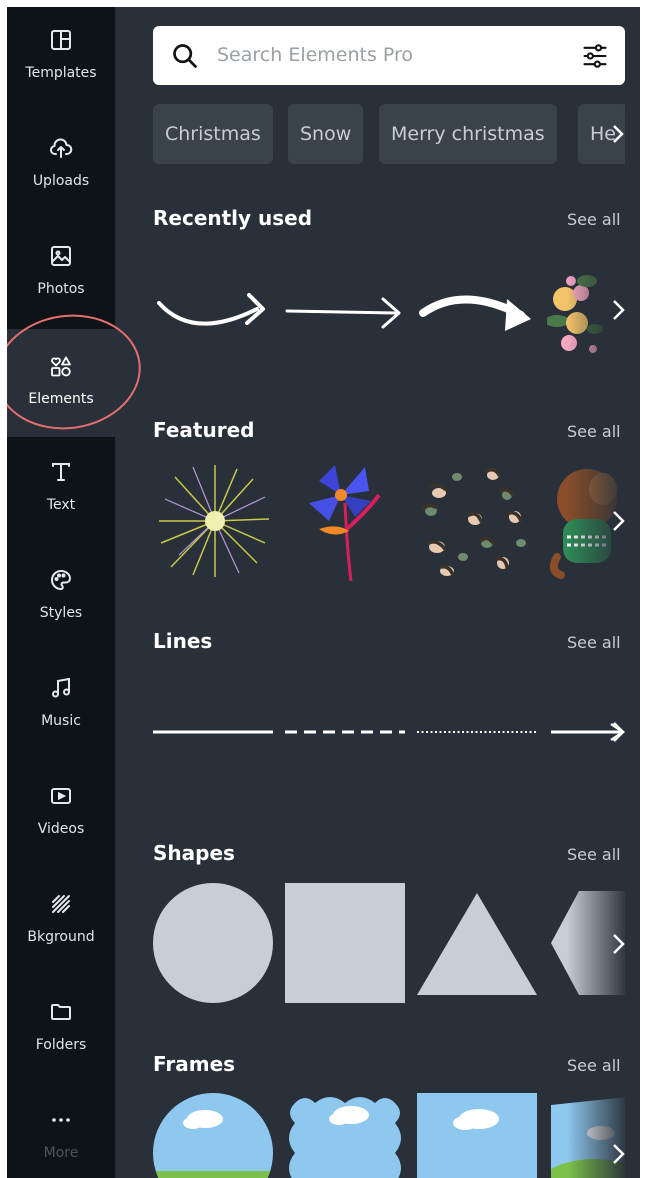 This screenshot has width=654, height=1178. Describe the element at coordinates (61, 580) in the screenshot. I see `palette-icon` at that location.